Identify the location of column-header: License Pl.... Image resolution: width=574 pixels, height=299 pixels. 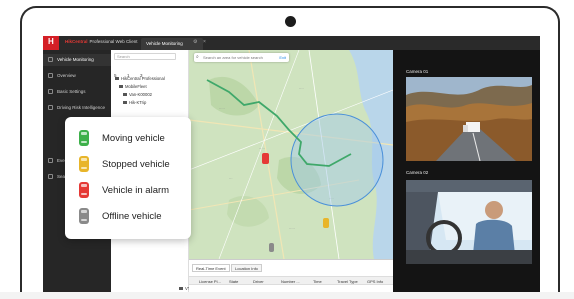
(210, 281).